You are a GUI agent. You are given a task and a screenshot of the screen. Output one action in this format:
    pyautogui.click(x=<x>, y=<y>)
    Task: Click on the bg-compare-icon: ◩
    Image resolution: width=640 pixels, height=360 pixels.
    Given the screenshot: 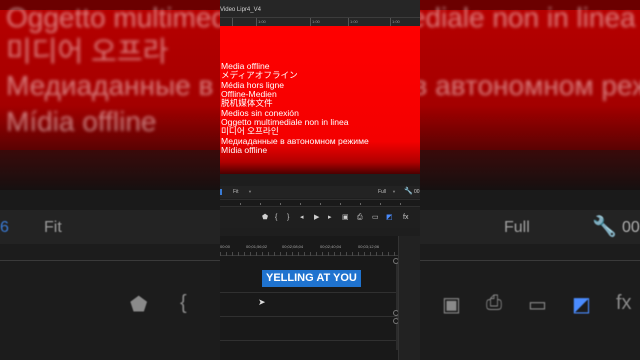 What is the action you would take?
    pyautogui.click(x=581, y=305)
    